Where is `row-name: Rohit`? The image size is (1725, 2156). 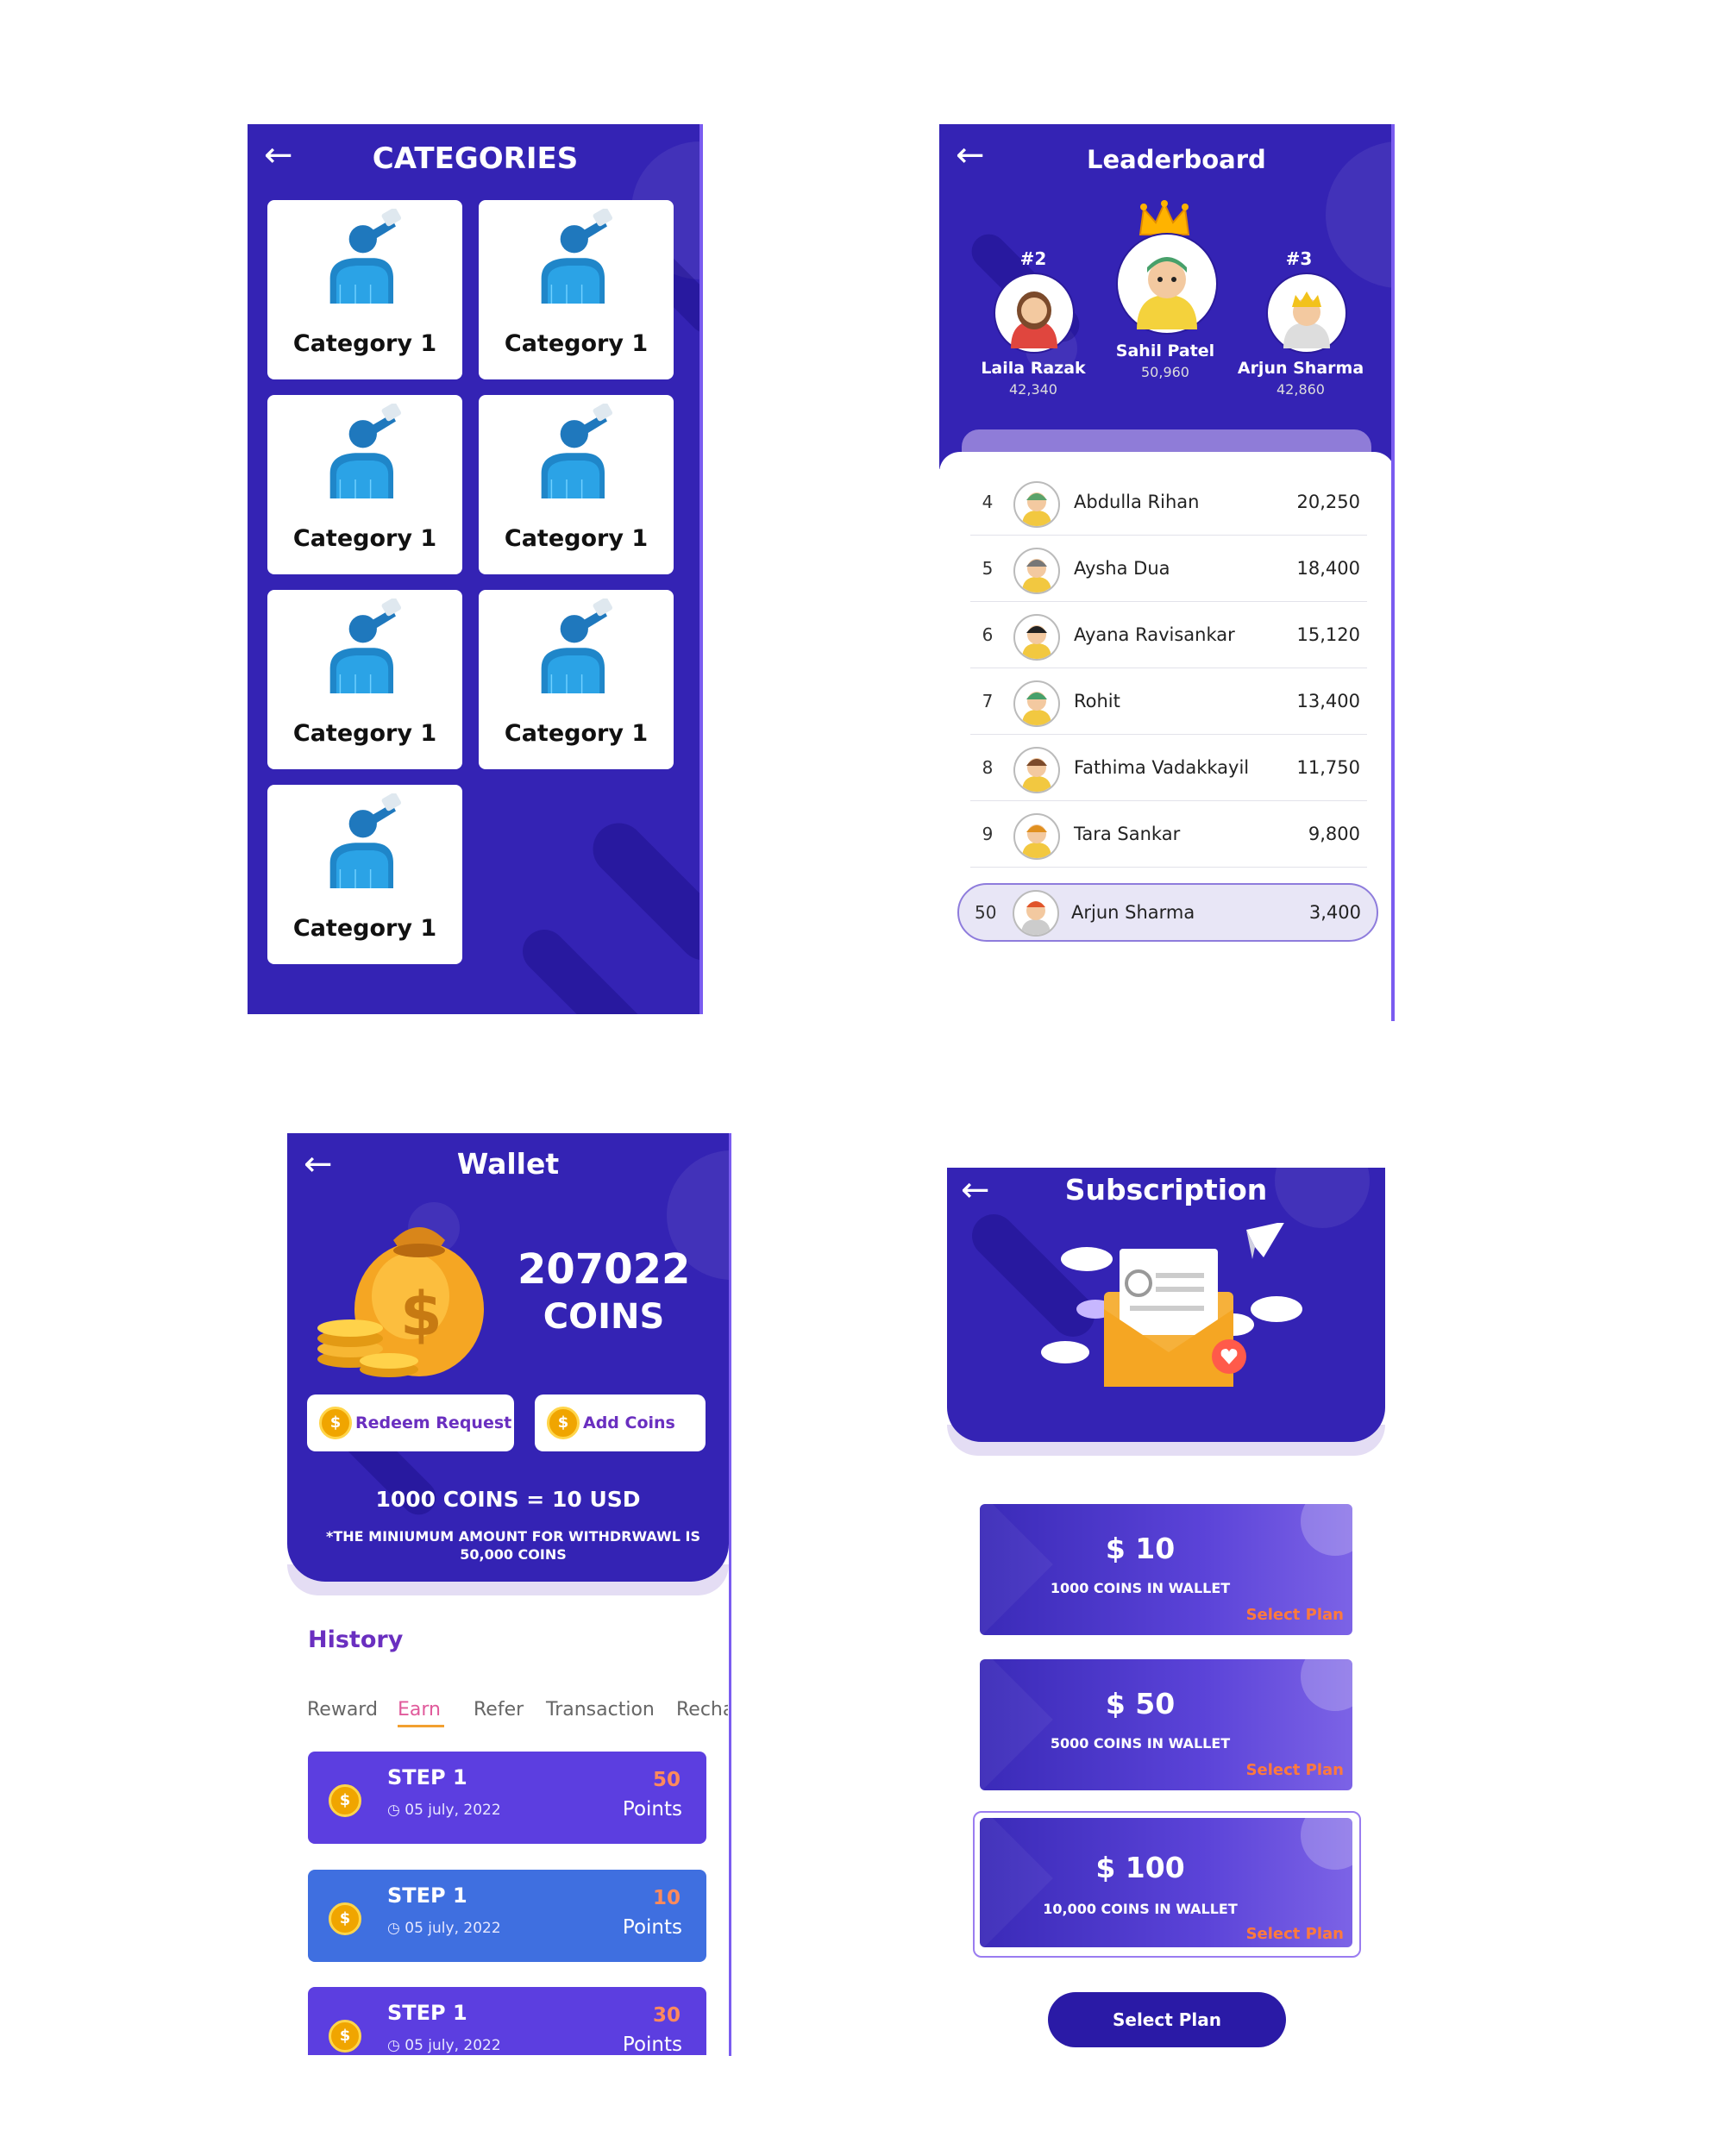
row-name: Rohit is located at coordinates (1097, 701).